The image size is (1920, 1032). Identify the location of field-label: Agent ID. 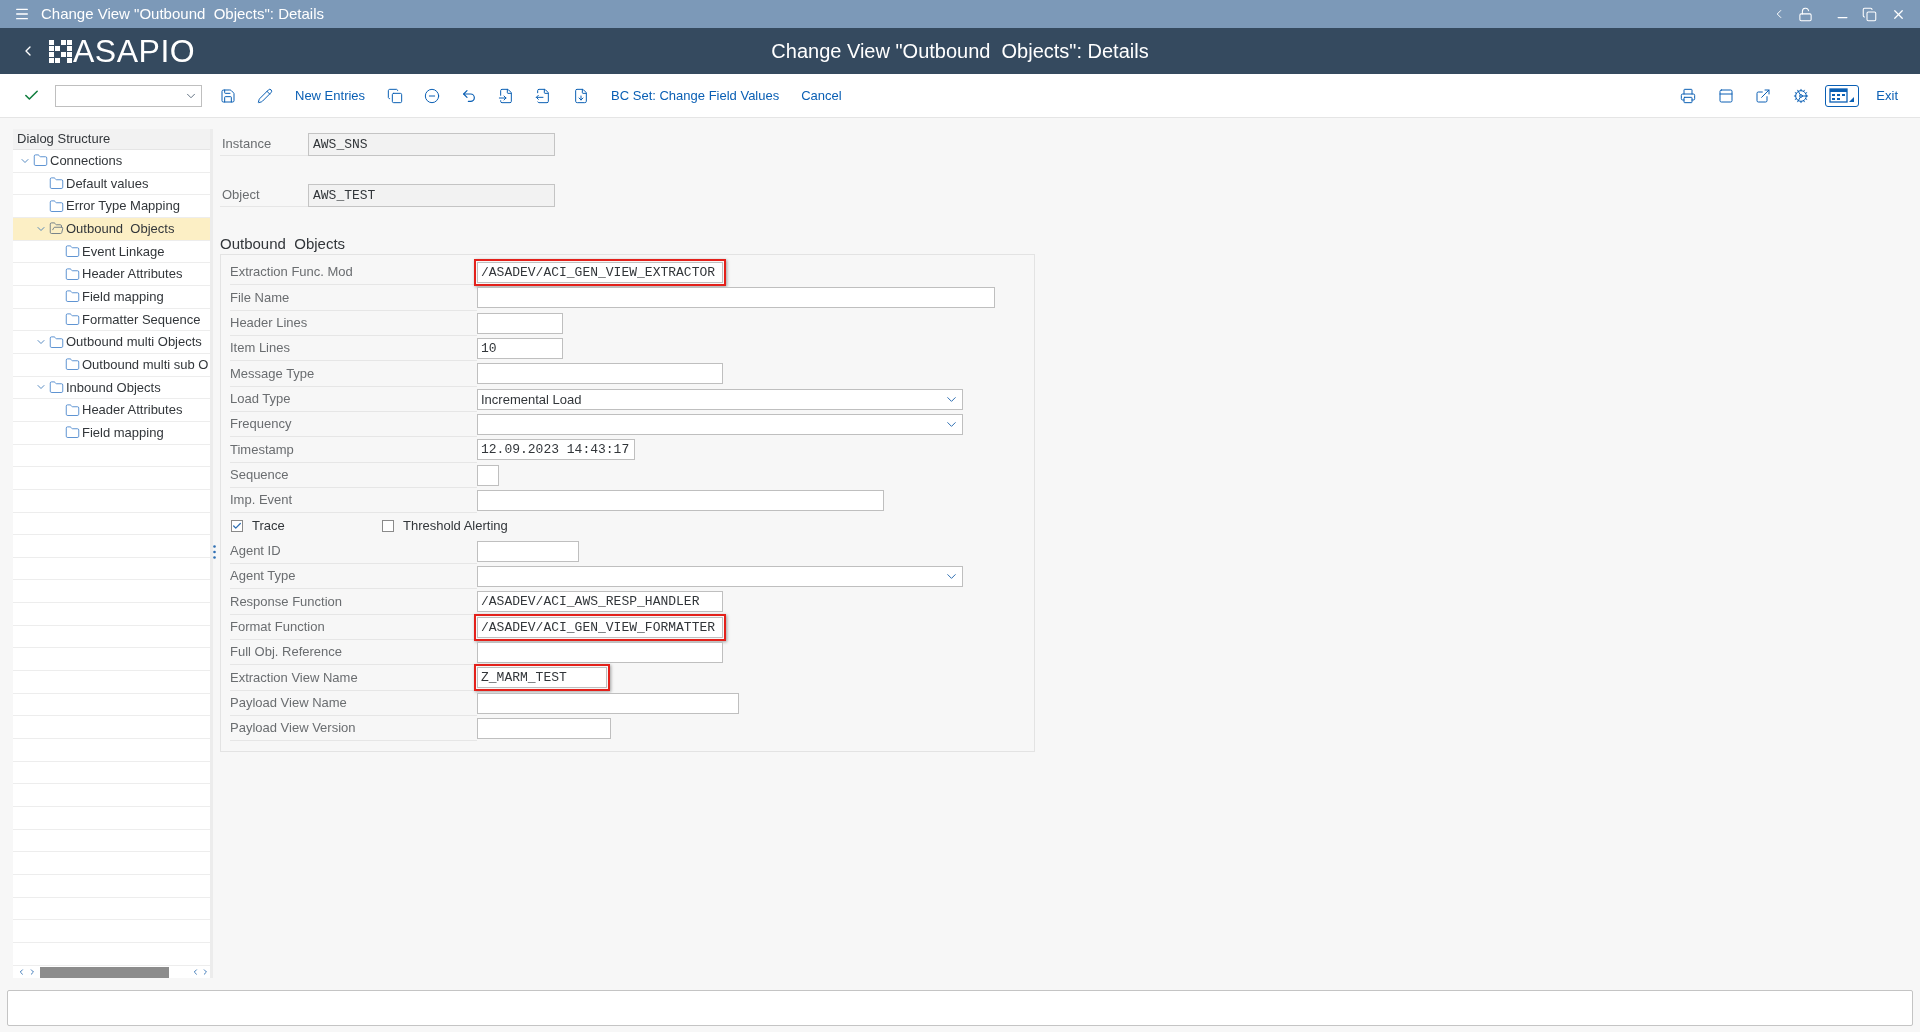
(353, 551).